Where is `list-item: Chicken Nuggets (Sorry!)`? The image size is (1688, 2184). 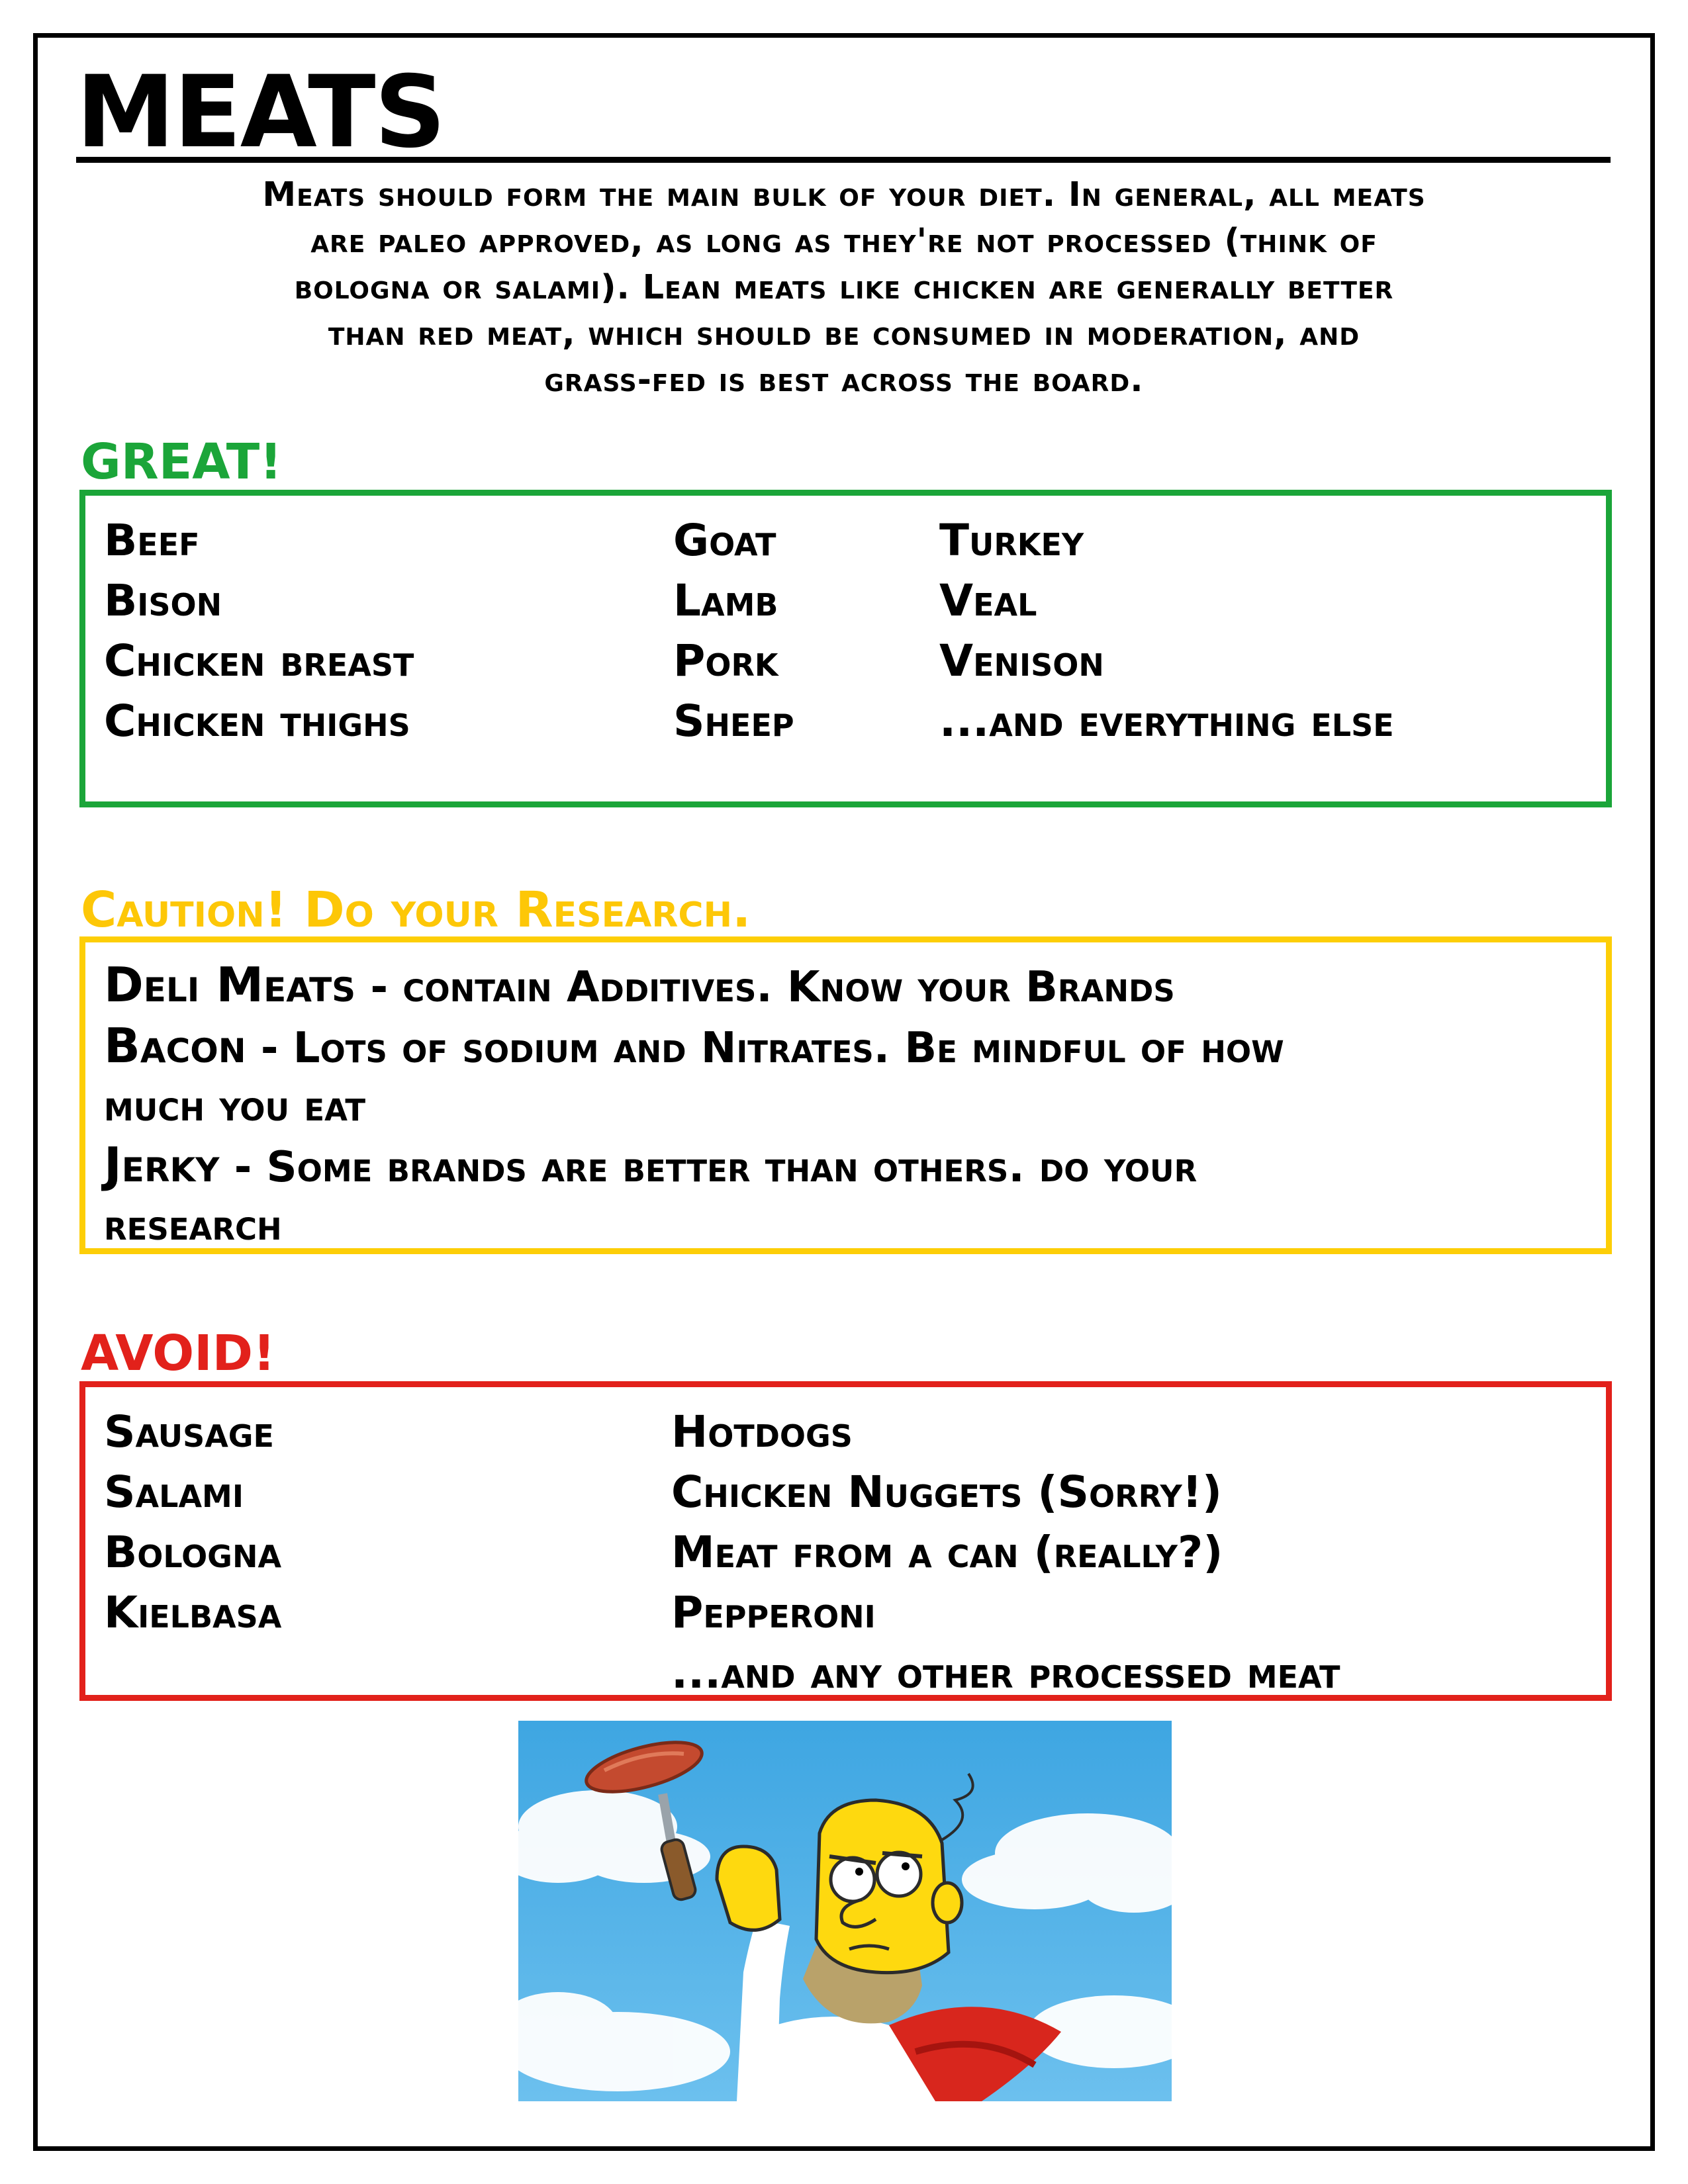 list-item: Chicken Nuggets (Sorry!) is located at coordinates (947, 1493).